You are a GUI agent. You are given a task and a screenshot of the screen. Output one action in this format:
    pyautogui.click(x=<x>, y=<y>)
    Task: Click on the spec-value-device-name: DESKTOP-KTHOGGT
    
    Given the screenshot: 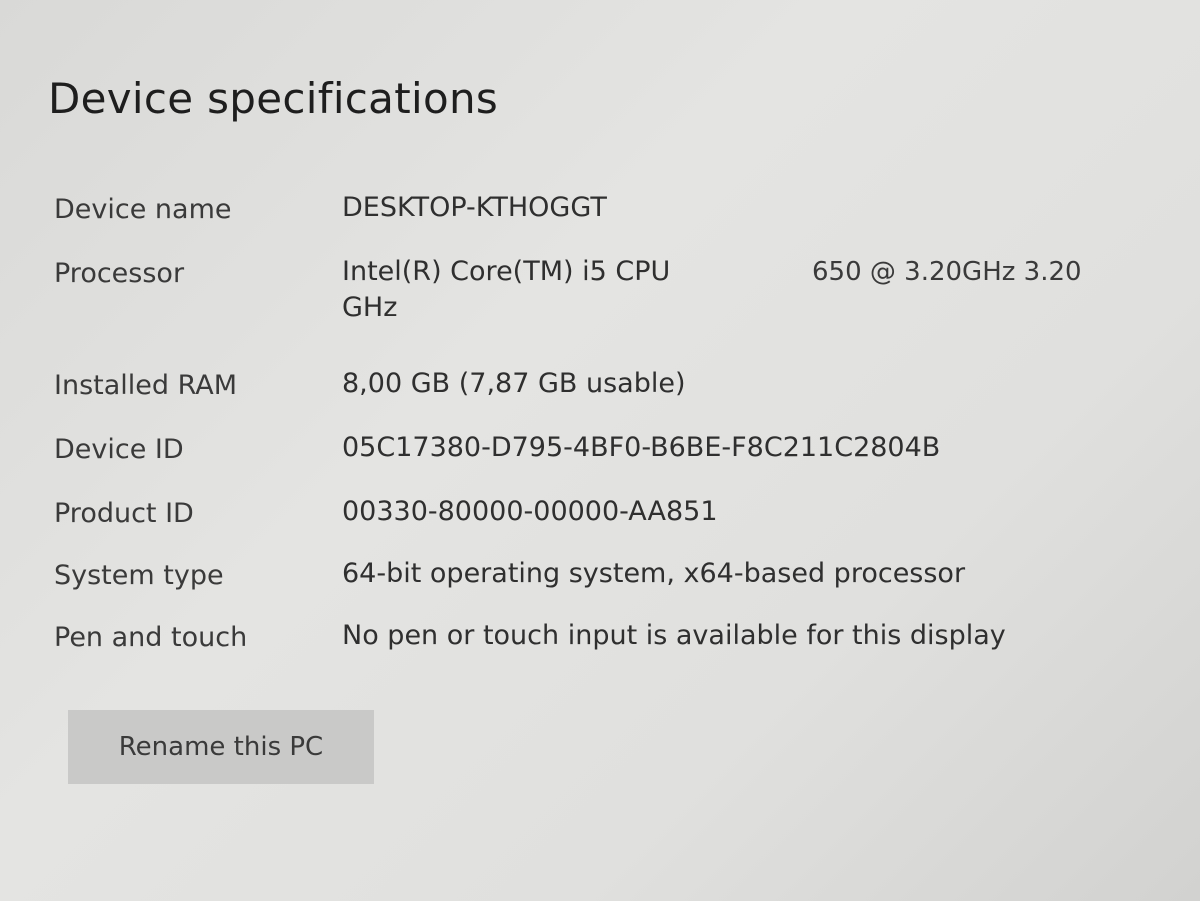 What is the action you would take?
    pyautogui.click(x=474, y=207)
    